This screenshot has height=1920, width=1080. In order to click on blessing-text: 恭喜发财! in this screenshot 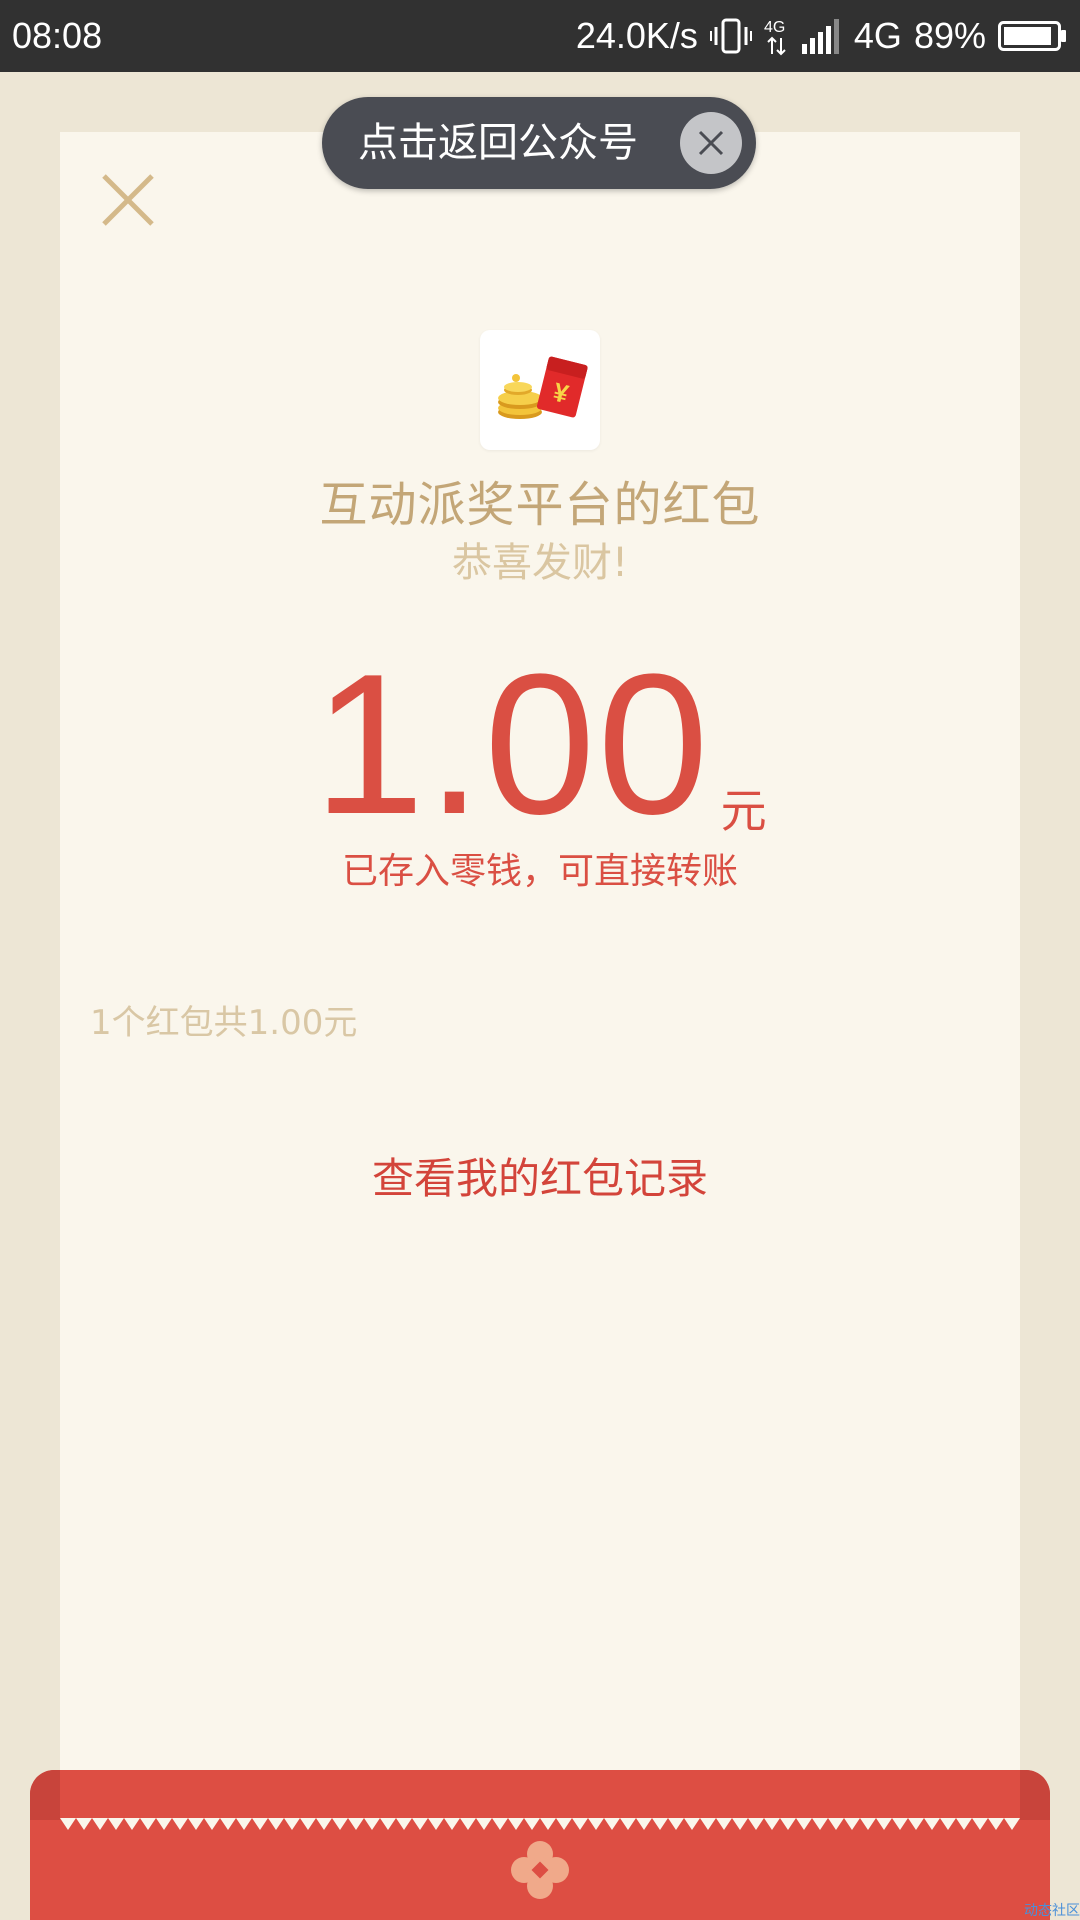, I will do `click(540, 563)`.